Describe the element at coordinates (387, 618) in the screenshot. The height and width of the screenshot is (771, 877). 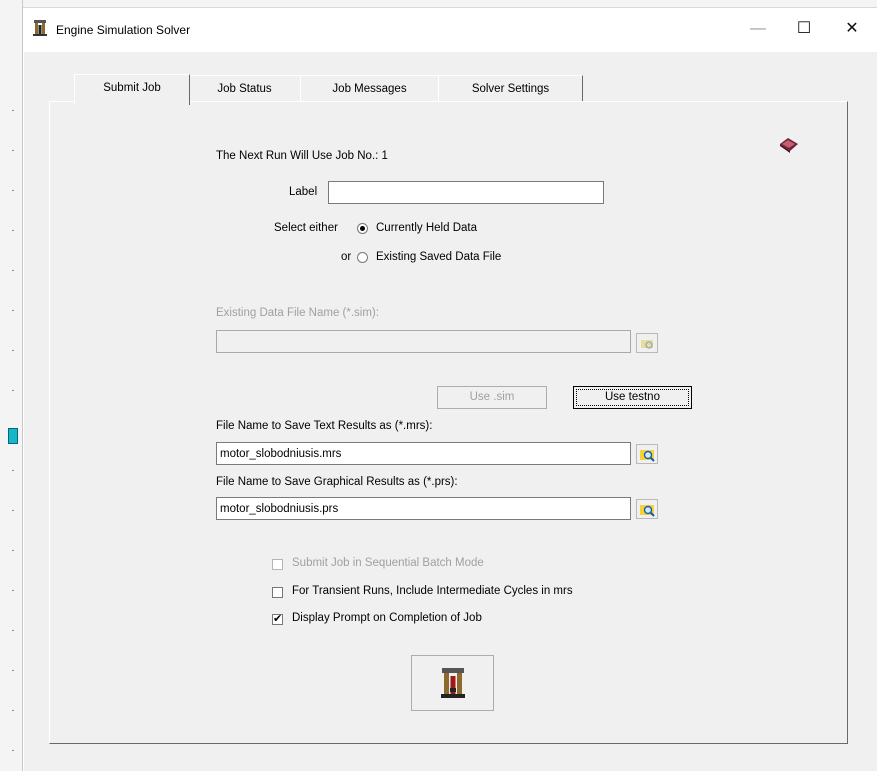
I see `checkbox-display-prompt-label: Display Prompt on Completion of Job` at that location.